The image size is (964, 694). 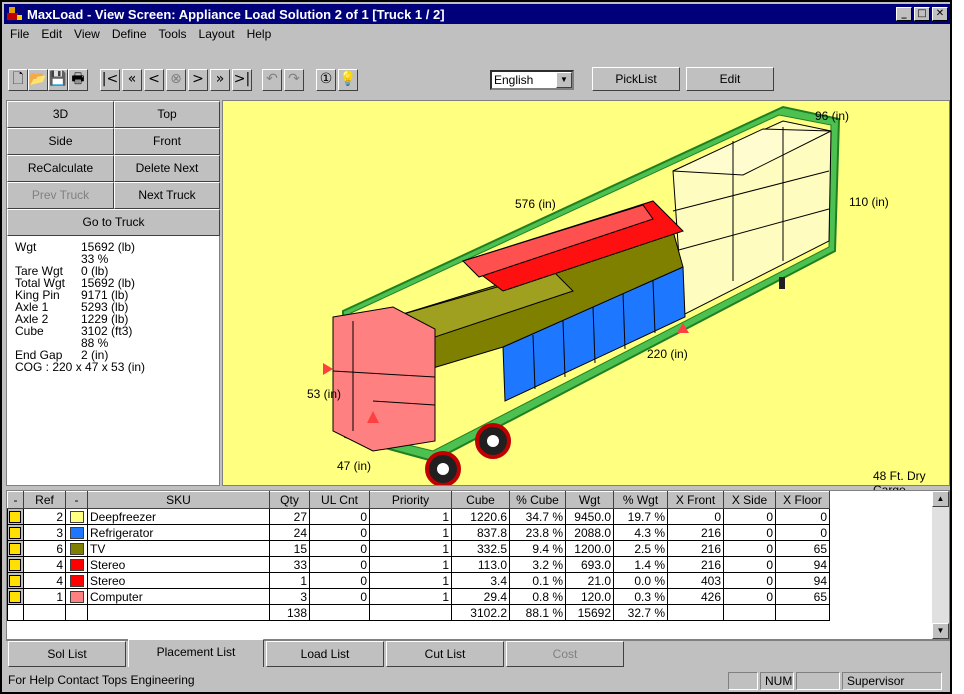 What do you see at coordinates (289, 500) in the screenshot?
I see `col-header: Qty` at bounding box center [289, 500].